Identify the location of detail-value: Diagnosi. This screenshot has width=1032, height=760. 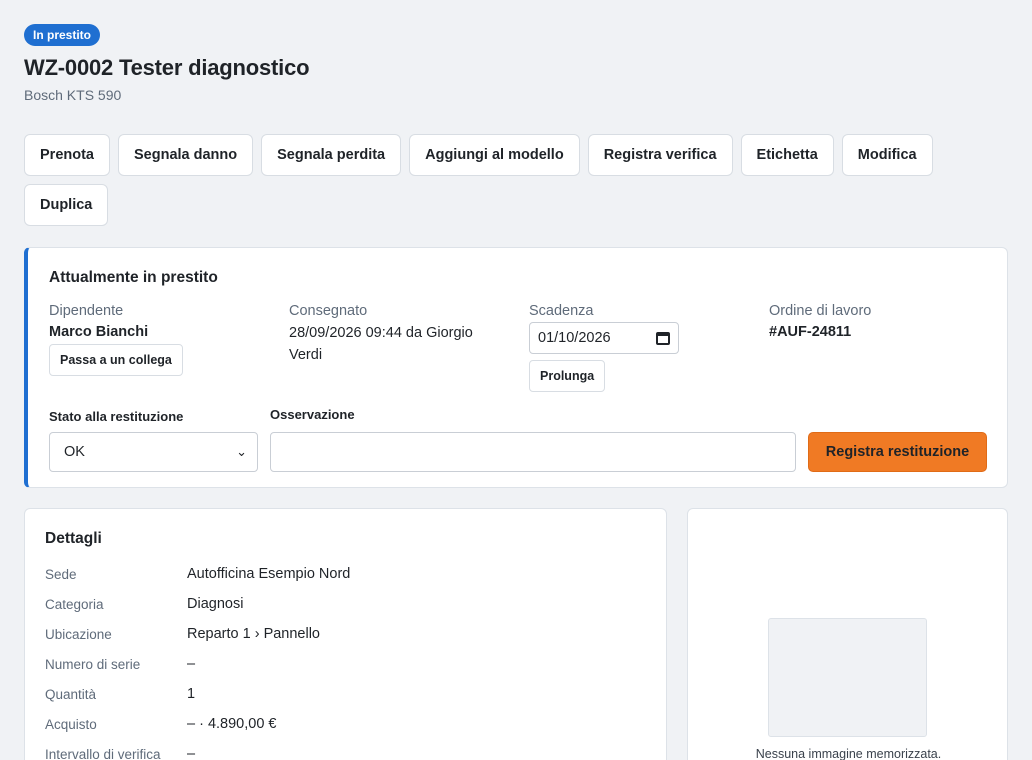
(215, 604).